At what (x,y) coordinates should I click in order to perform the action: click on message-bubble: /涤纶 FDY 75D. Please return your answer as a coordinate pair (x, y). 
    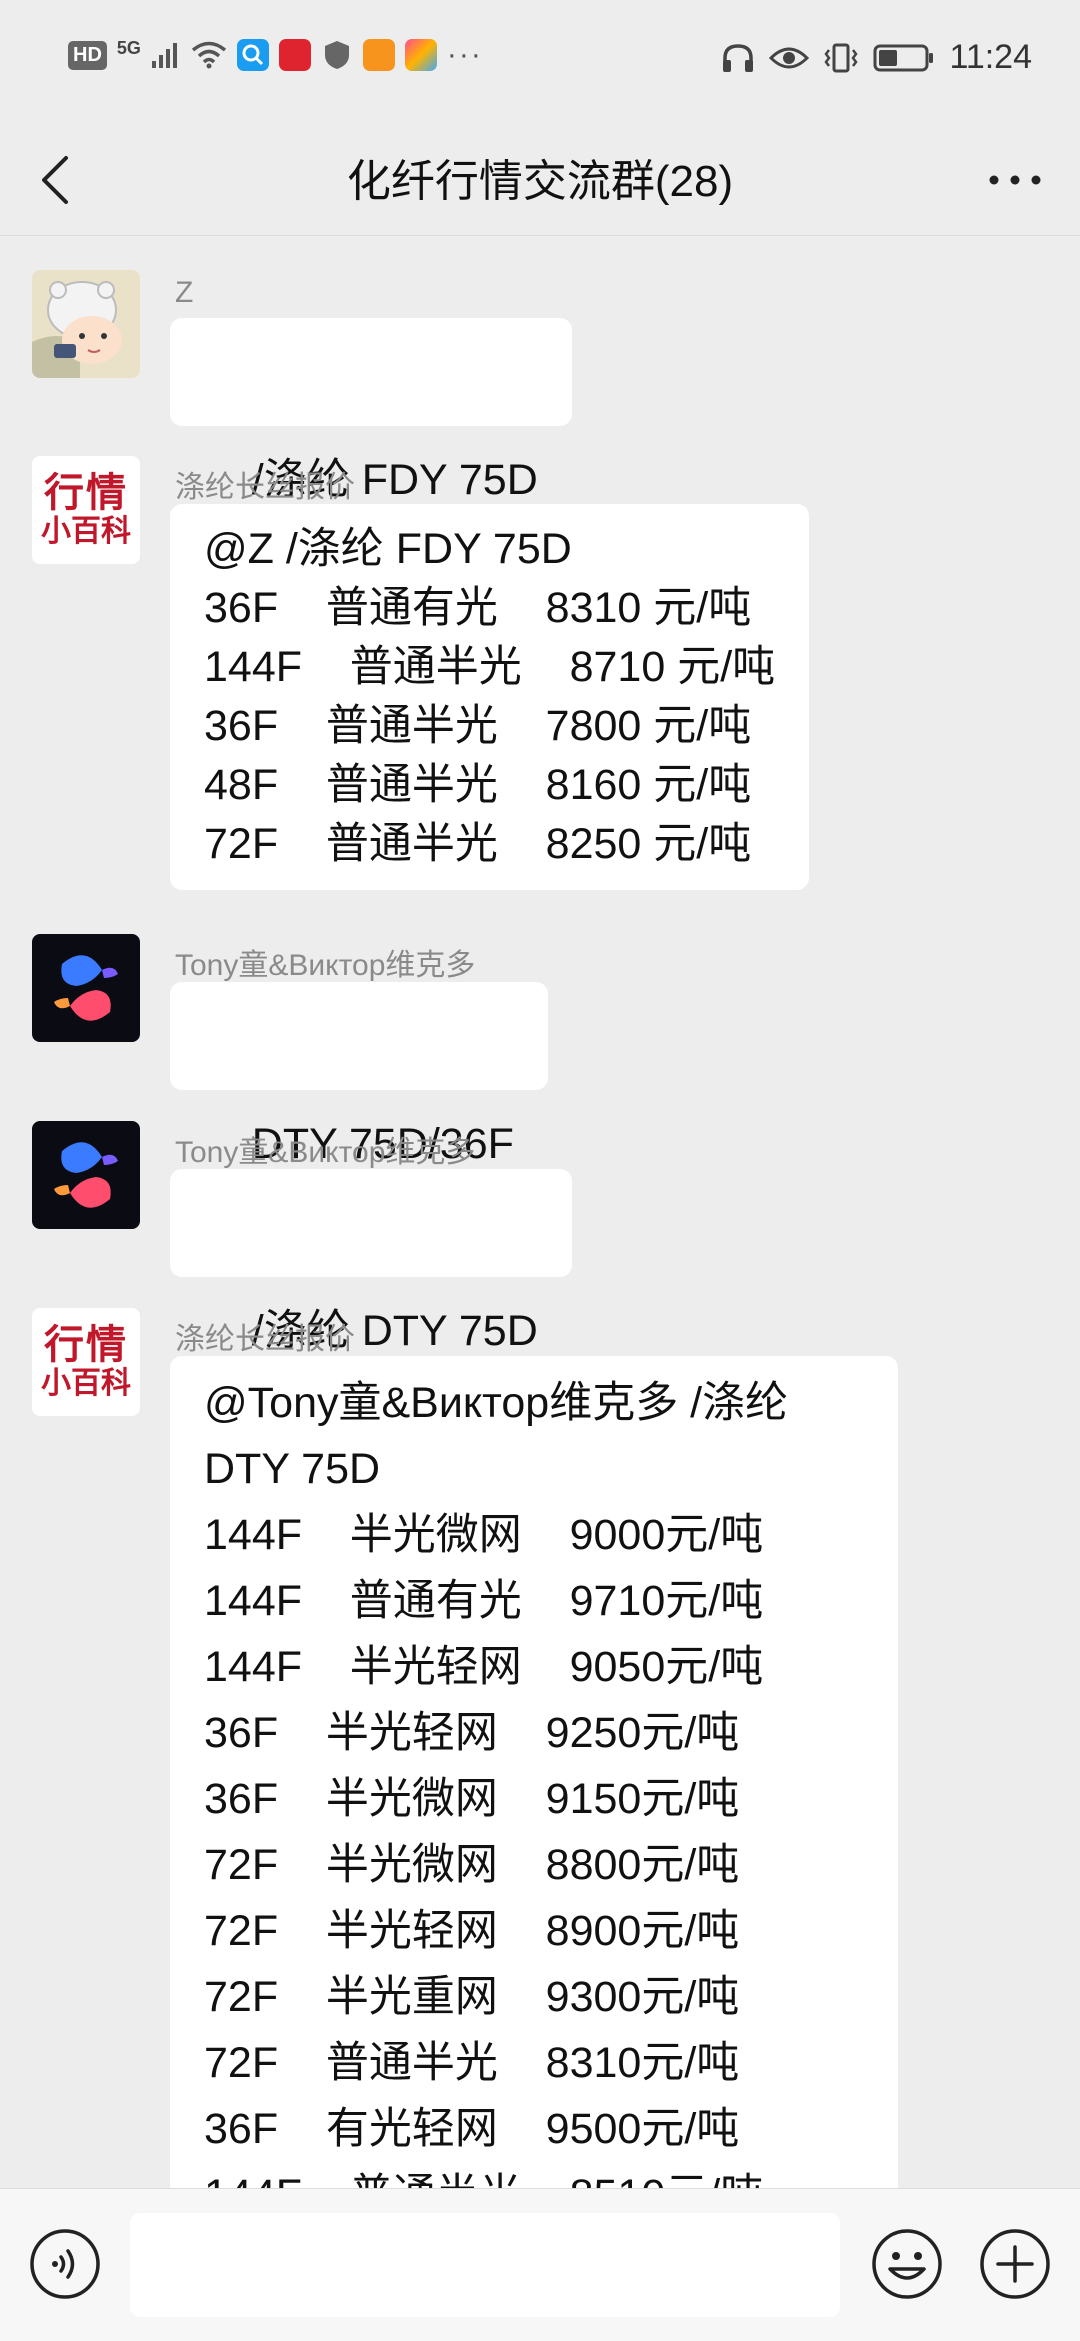
    Looking at the image, I should click on (371, 411).